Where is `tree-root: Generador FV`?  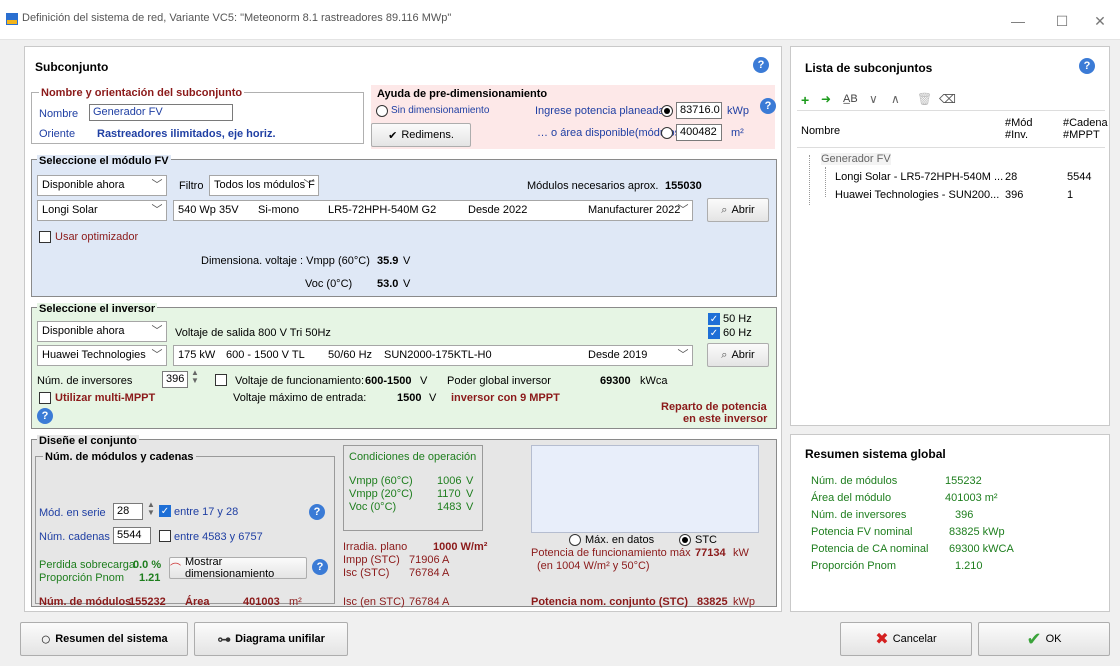
tree-root: Generador FV is located at coordinates (856, 159).